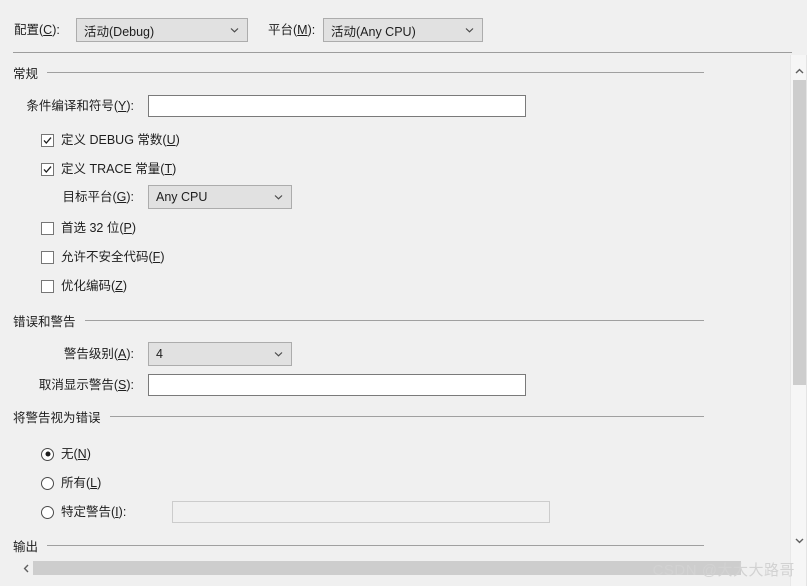 The height and width of the screenshot is (586, 807). I want to click on target-platform-label: 目标平台(G):, so click(98, 197).